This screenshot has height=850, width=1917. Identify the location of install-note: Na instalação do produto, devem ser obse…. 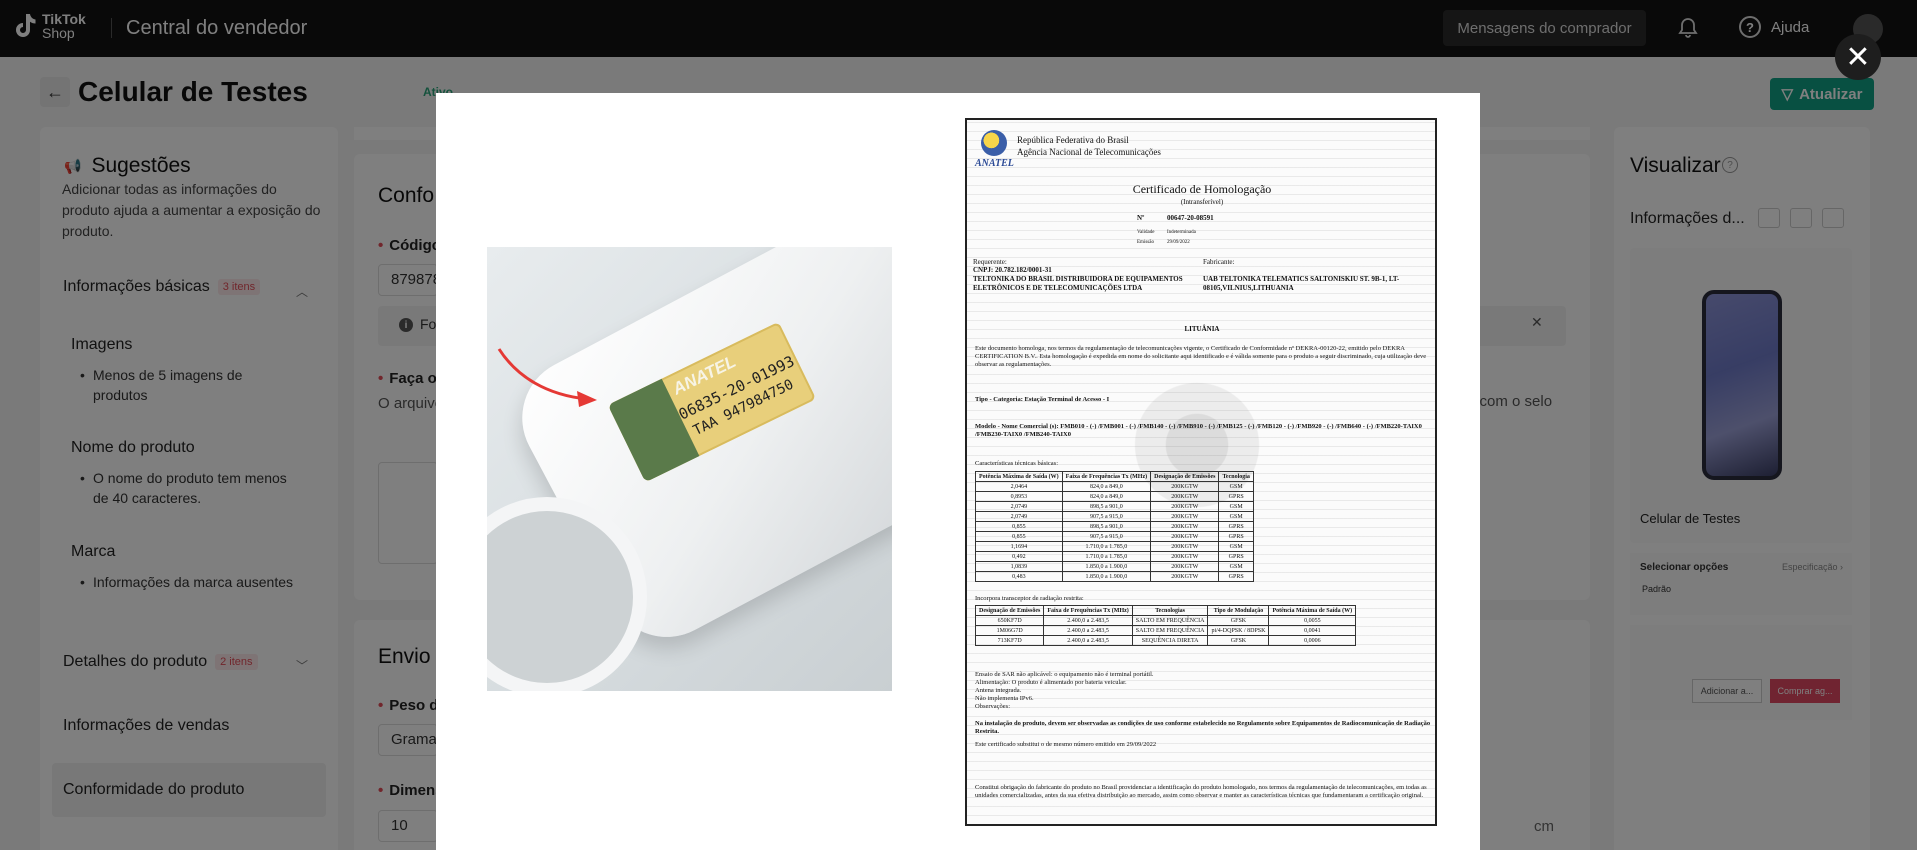
(1203, 727).